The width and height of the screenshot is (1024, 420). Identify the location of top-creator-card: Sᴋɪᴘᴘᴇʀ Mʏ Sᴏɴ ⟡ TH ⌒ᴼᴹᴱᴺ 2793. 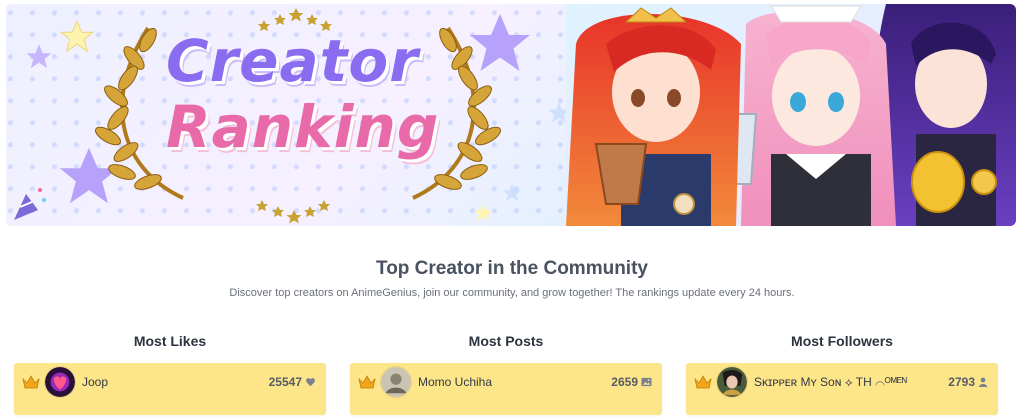
(842, 389).